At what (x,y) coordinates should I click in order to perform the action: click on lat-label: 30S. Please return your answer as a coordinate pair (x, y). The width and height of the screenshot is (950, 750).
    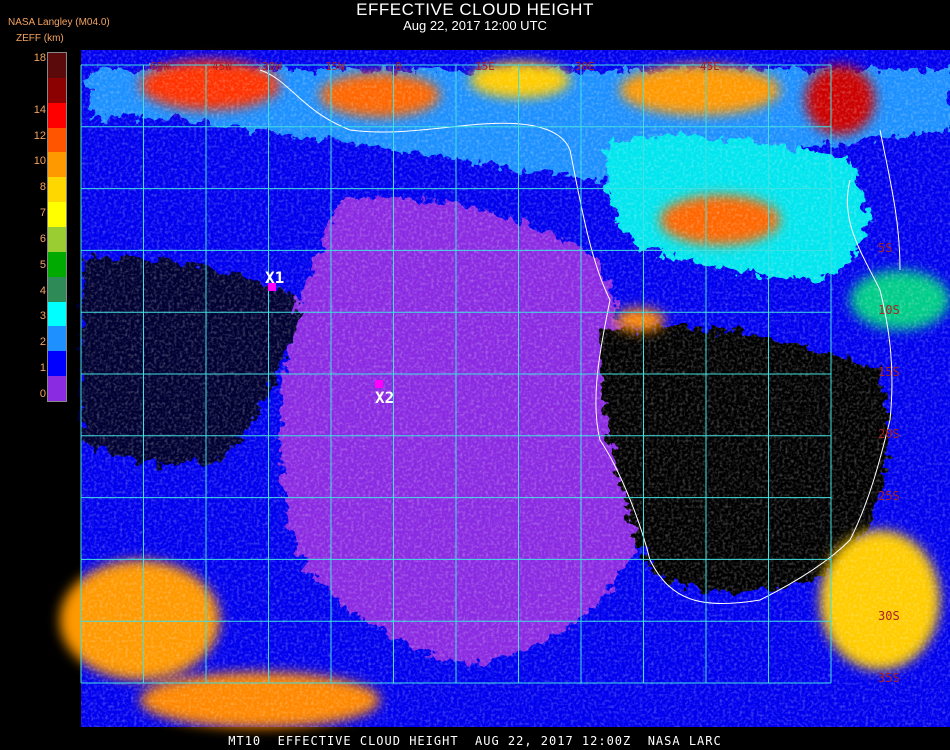
    Looking at the image, I should click on (889, 616).